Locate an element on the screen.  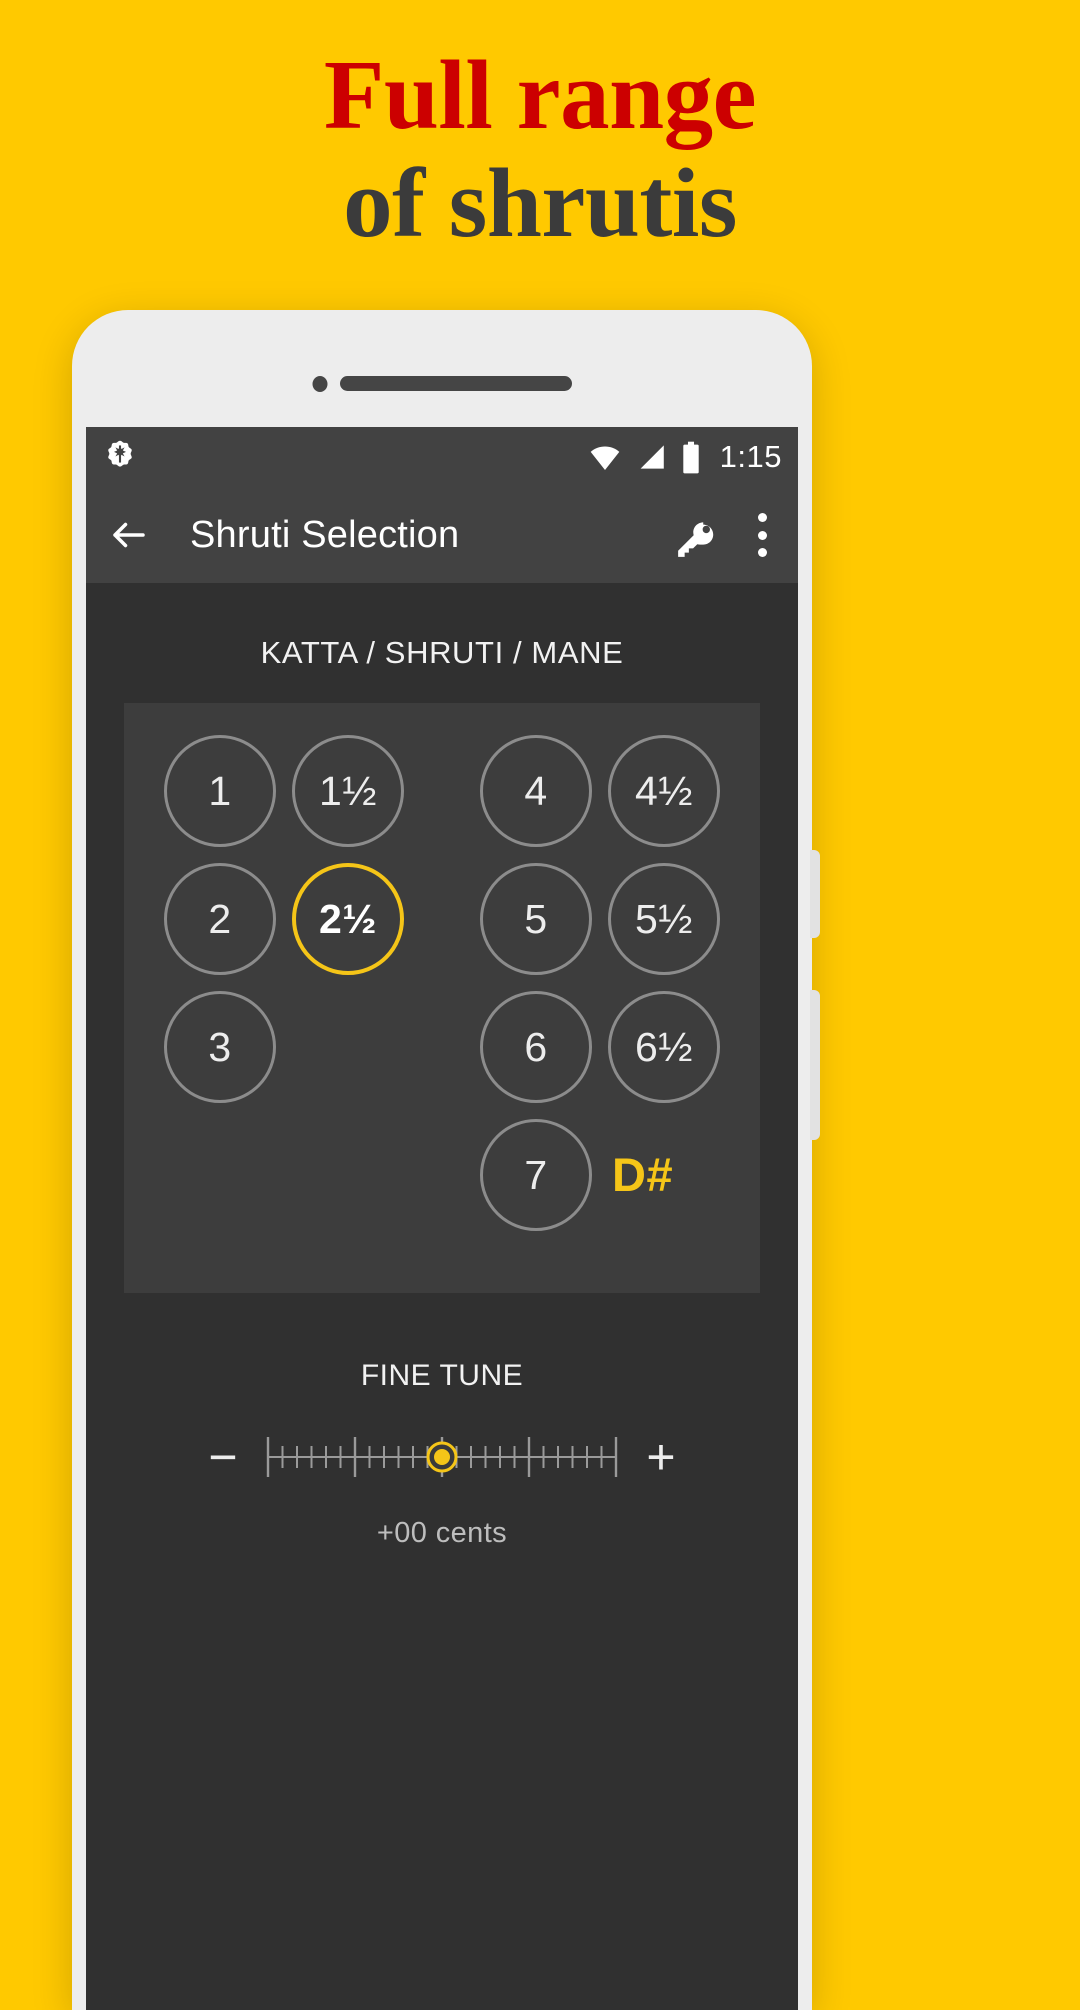
fine-tune-decrease-button: − is located at coordinates (223, 1457).